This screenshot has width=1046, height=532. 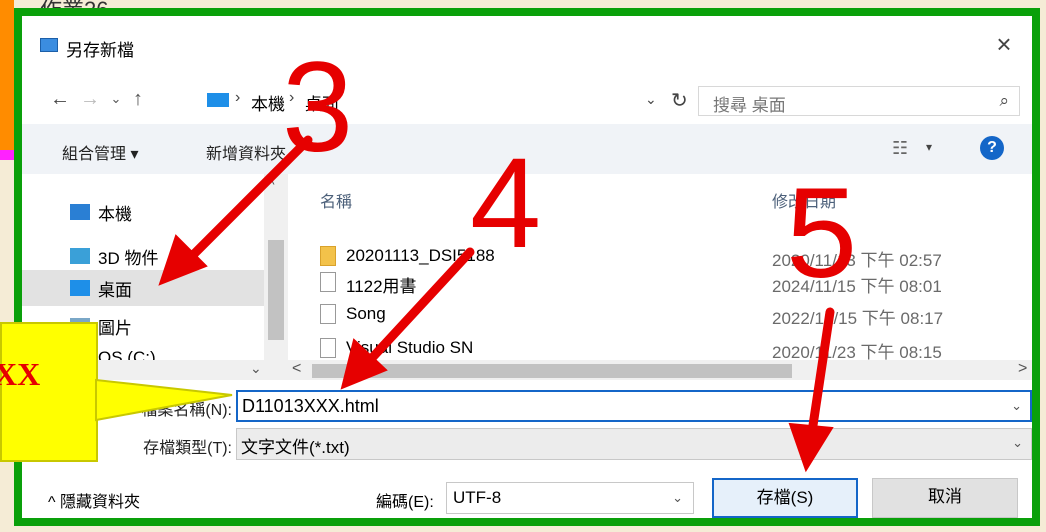 I want to click on background-orange-strip, so click(x=7, y=75).